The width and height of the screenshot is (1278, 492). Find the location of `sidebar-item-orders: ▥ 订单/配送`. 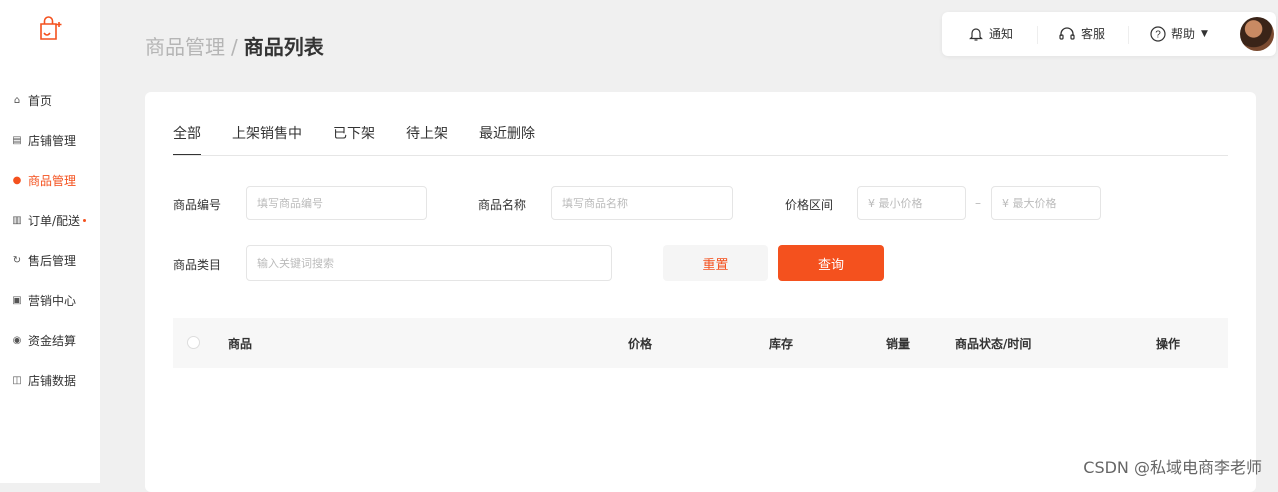

sidebar-item-orders: ▥ 订单/配送 is located at coordinates (50, 220).